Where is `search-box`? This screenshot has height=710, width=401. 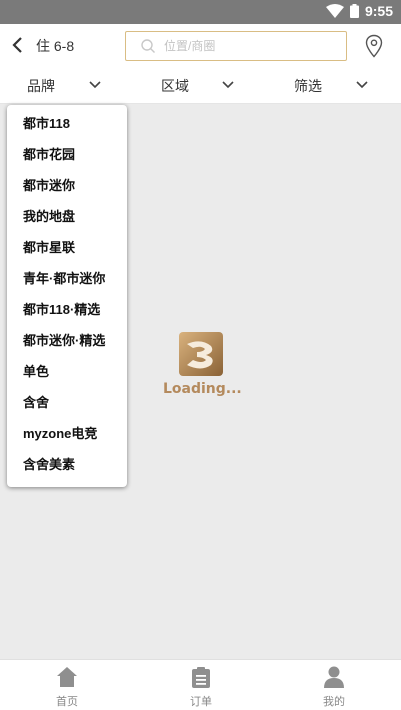
search-box is located at coordinates (236, 46).